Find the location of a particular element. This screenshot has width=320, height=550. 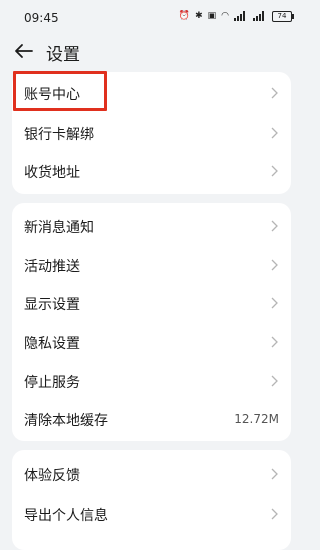

page-title: 设置 is located at coordinates (63, 55).